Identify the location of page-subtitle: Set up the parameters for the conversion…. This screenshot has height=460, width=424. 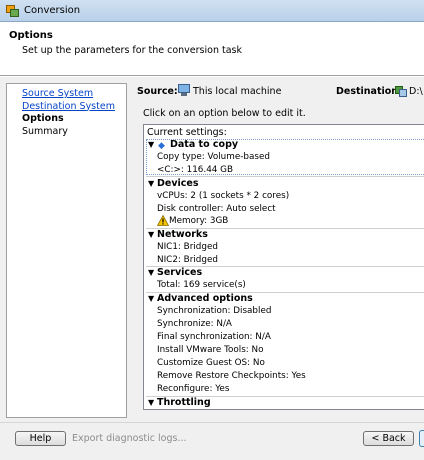
(132, 50).